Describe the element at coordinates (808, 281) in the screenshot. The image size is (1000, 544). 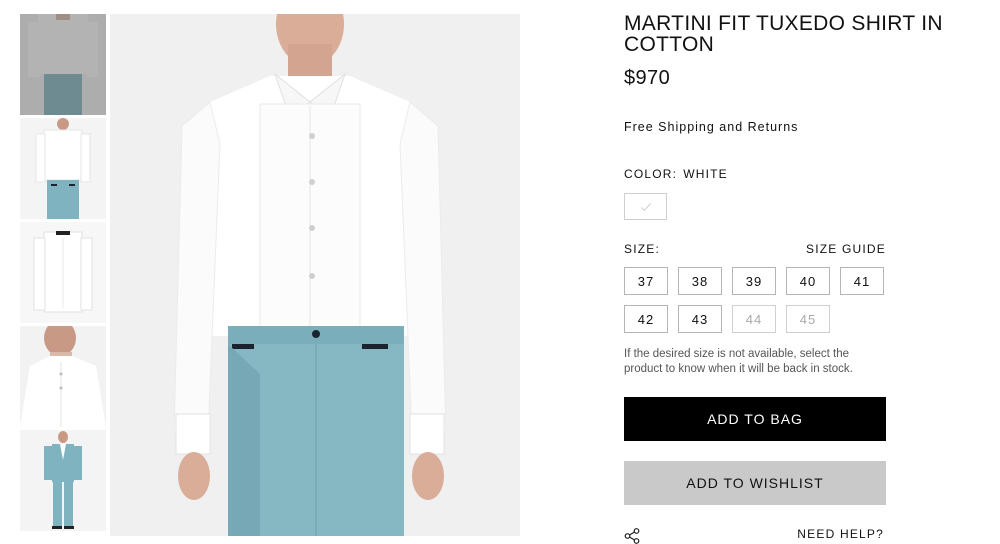
I see `size-option: 40` at that location.